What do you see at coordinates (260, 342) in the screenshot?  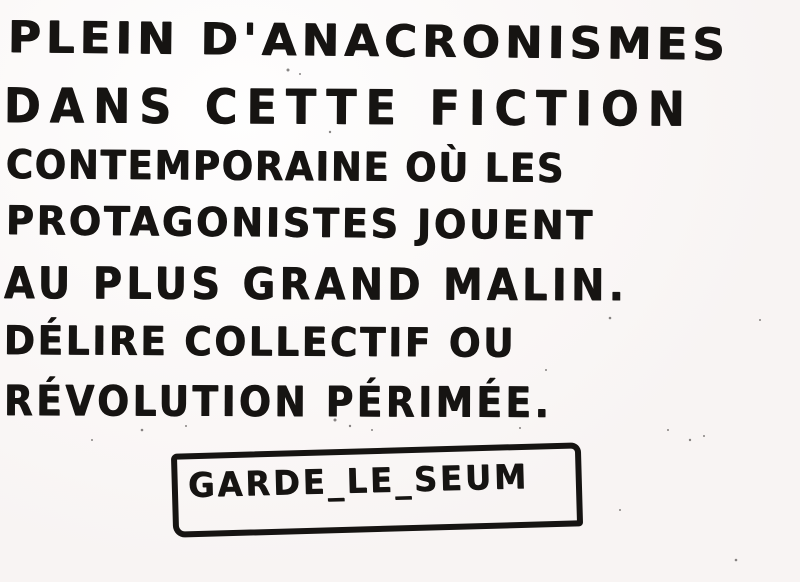 I see `note-line-6: DÉLIRE COLLECTIF OU` at bounding box center [260, 342].